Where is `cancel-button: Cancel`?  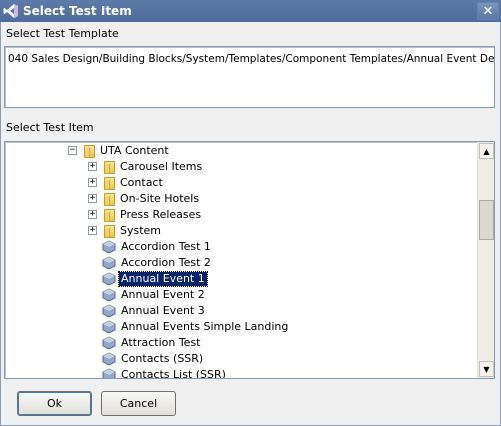 cancel-button: Cancel is located at coordinates (138, 403).